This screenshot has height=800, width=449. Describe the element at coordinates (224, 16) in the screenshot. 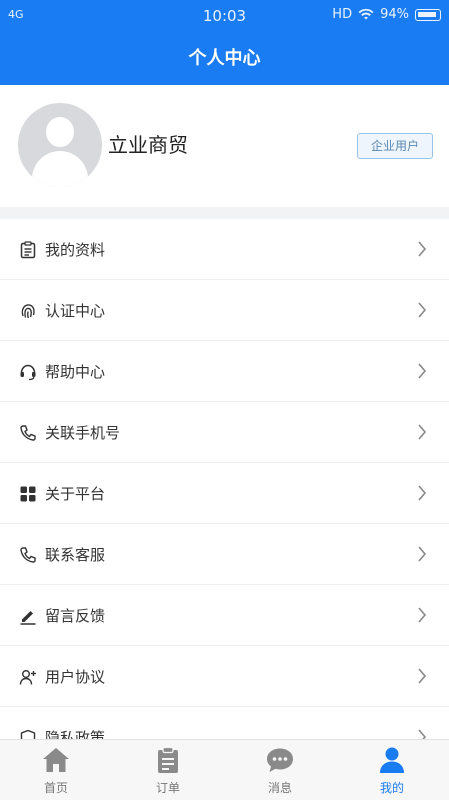

I see `status-bar: 4G 10:03 HD 94%` at that location.